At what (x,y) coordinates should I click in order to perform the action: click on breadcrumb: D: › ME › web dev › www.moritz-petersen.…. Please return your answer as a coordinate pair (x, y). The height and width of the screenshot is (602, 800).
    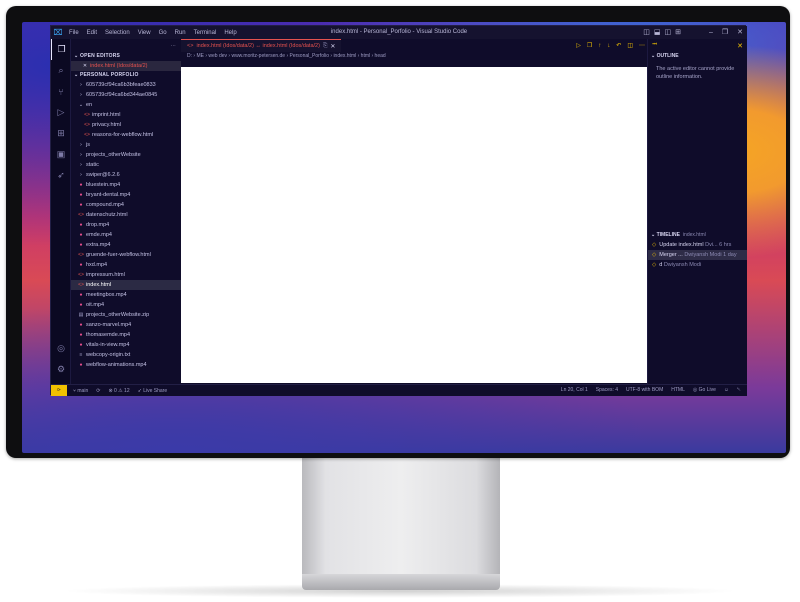
    Looking at the image, I should click on (414, 56).